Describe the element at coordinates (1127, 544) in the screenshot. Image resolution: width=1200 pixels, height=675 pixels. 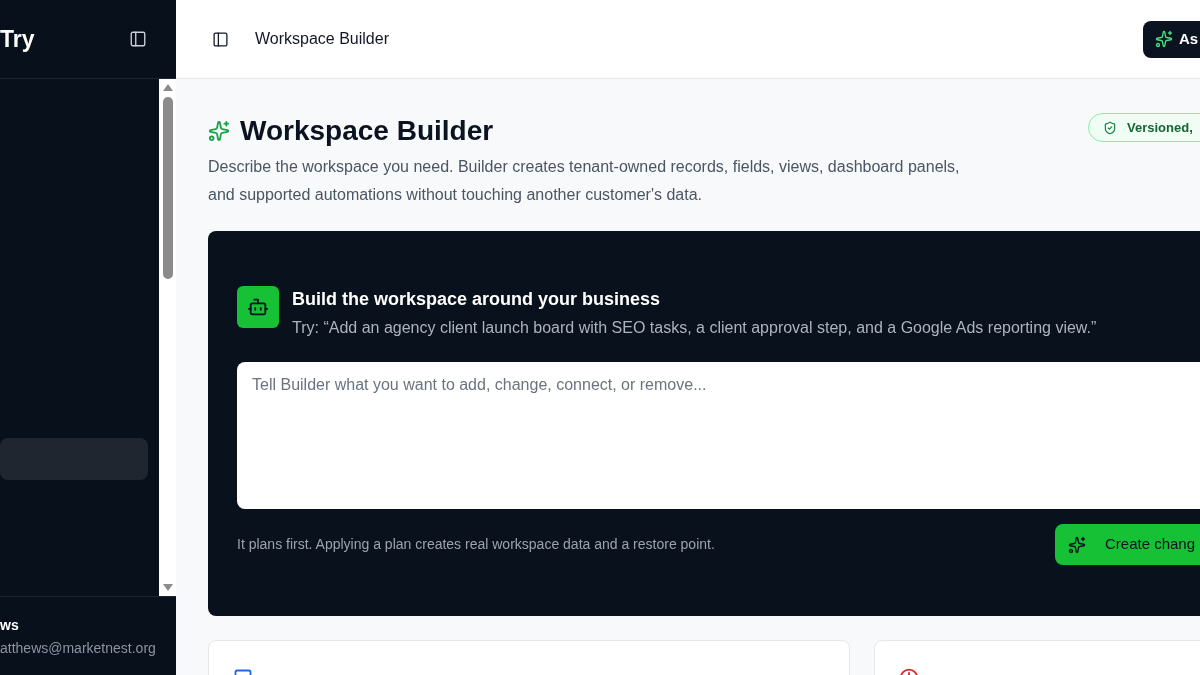
I see `create-button: Create chang` at that location.